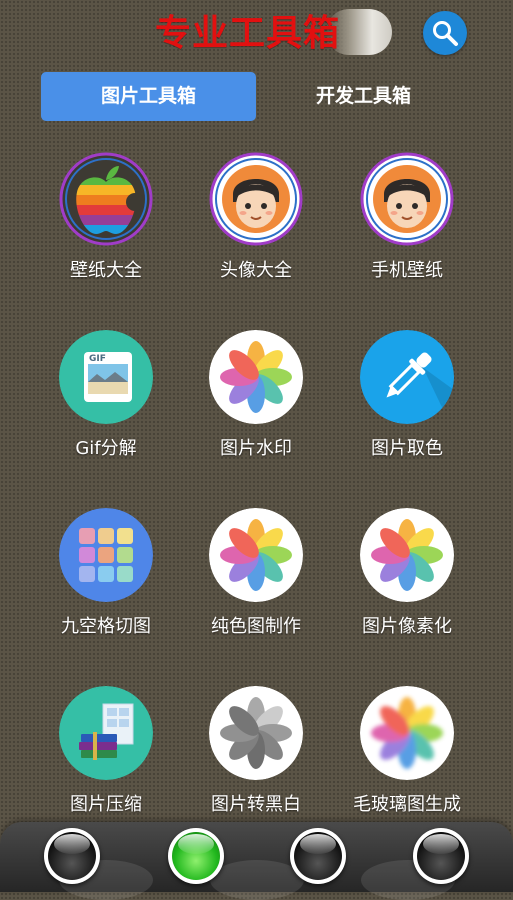 Image resolution: width=513 pixels, height=900 pixels. I want to click on gif-image-icon: GIF, so click(106, 377).